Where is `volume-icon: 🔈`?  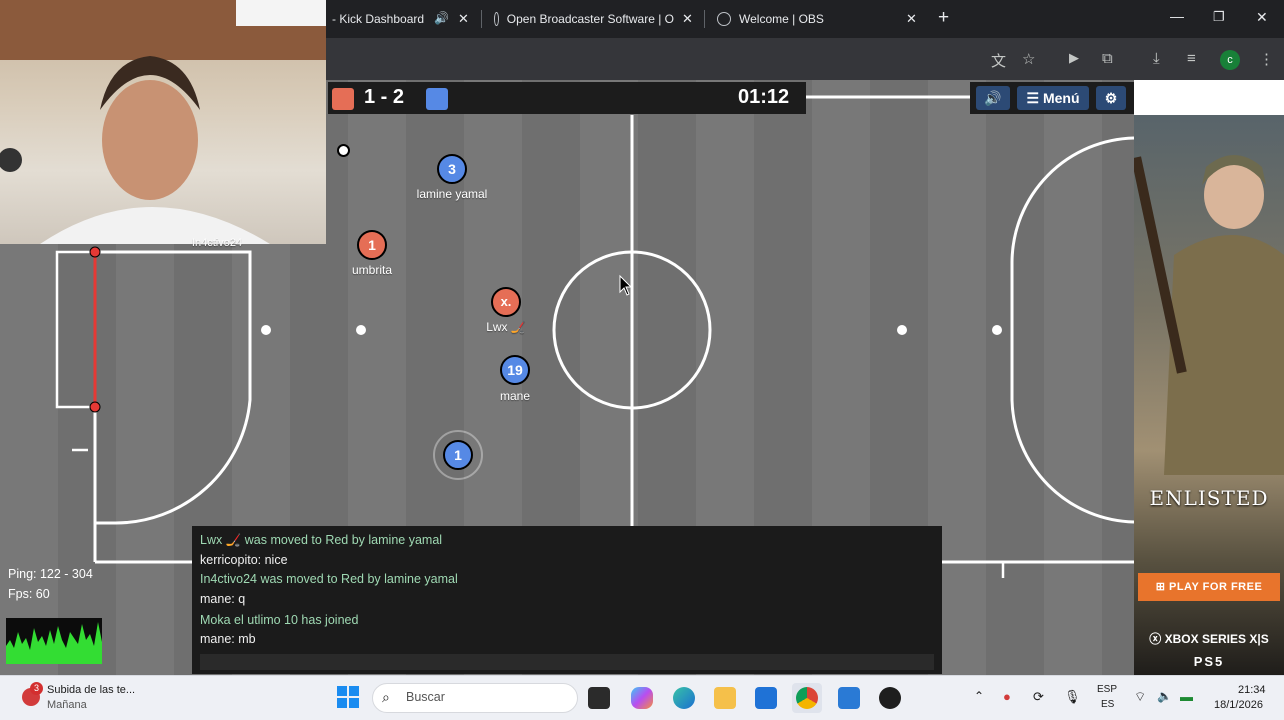
volume-icon: 🔈 is located at coordinates (1164, 696).